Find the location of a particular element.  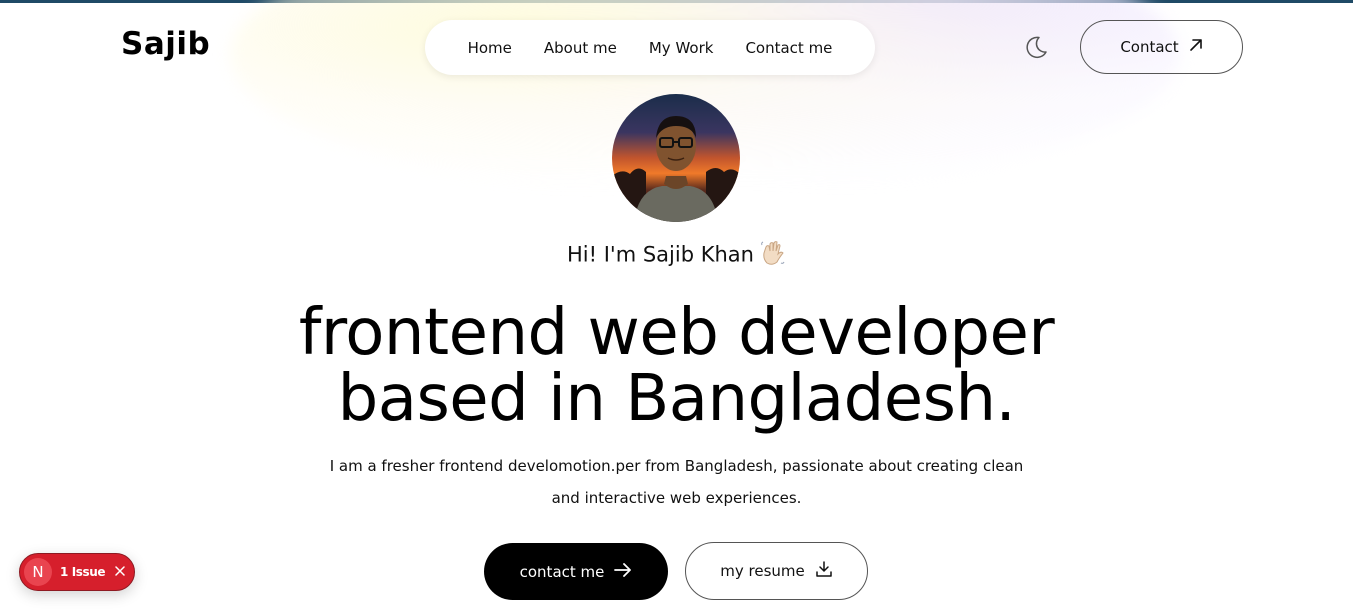

arrow-right-icon is located at coordinates (623, 571).